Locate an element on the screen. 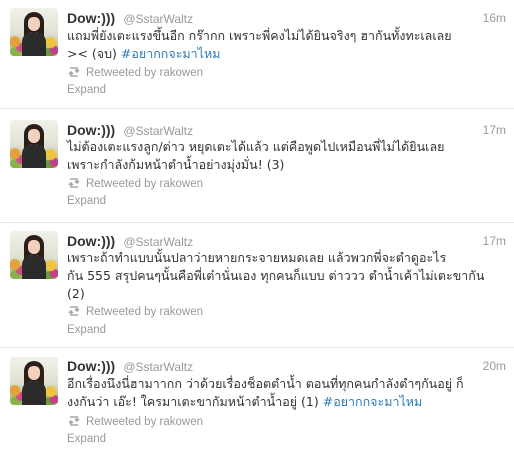  tweet-text-segment: (2) is located at coordinates (76, 293).